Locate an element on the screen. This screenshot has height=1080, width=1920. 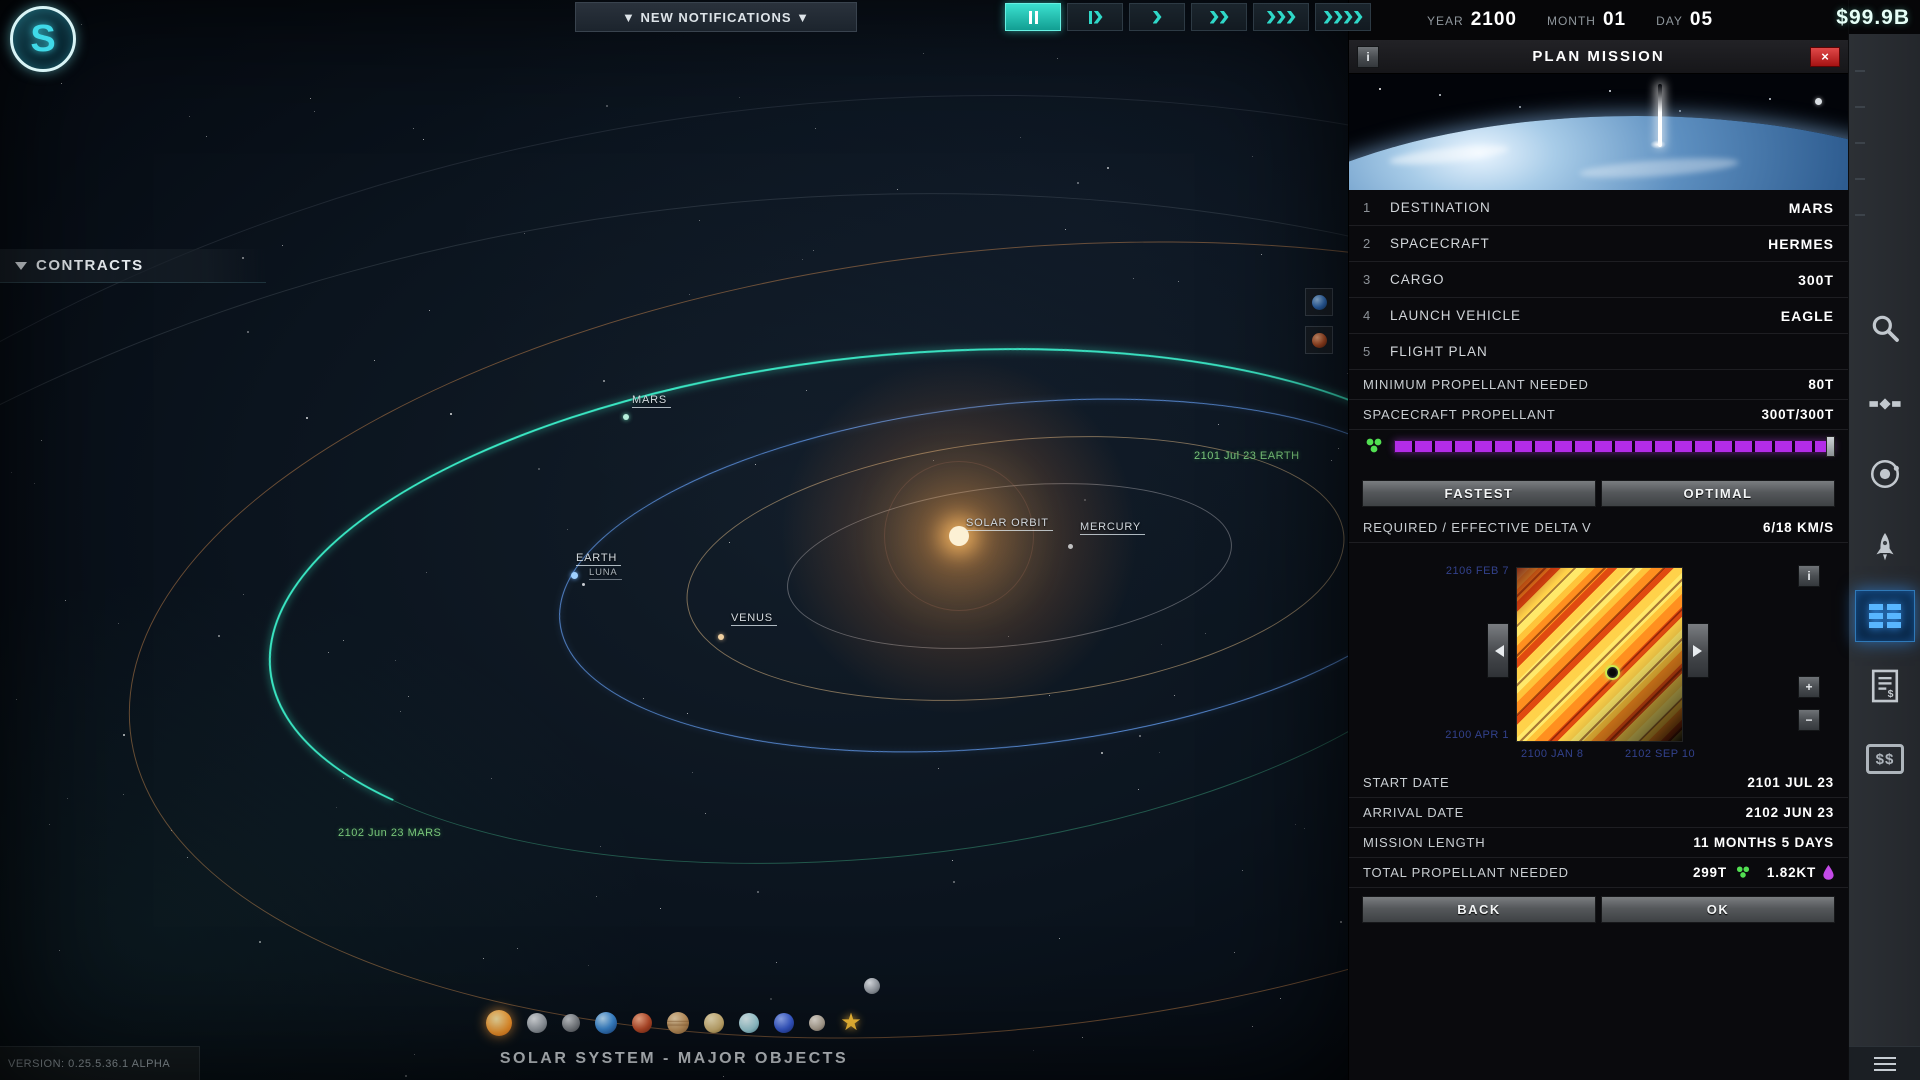
planet-mars is located at coordinates (626, 417).